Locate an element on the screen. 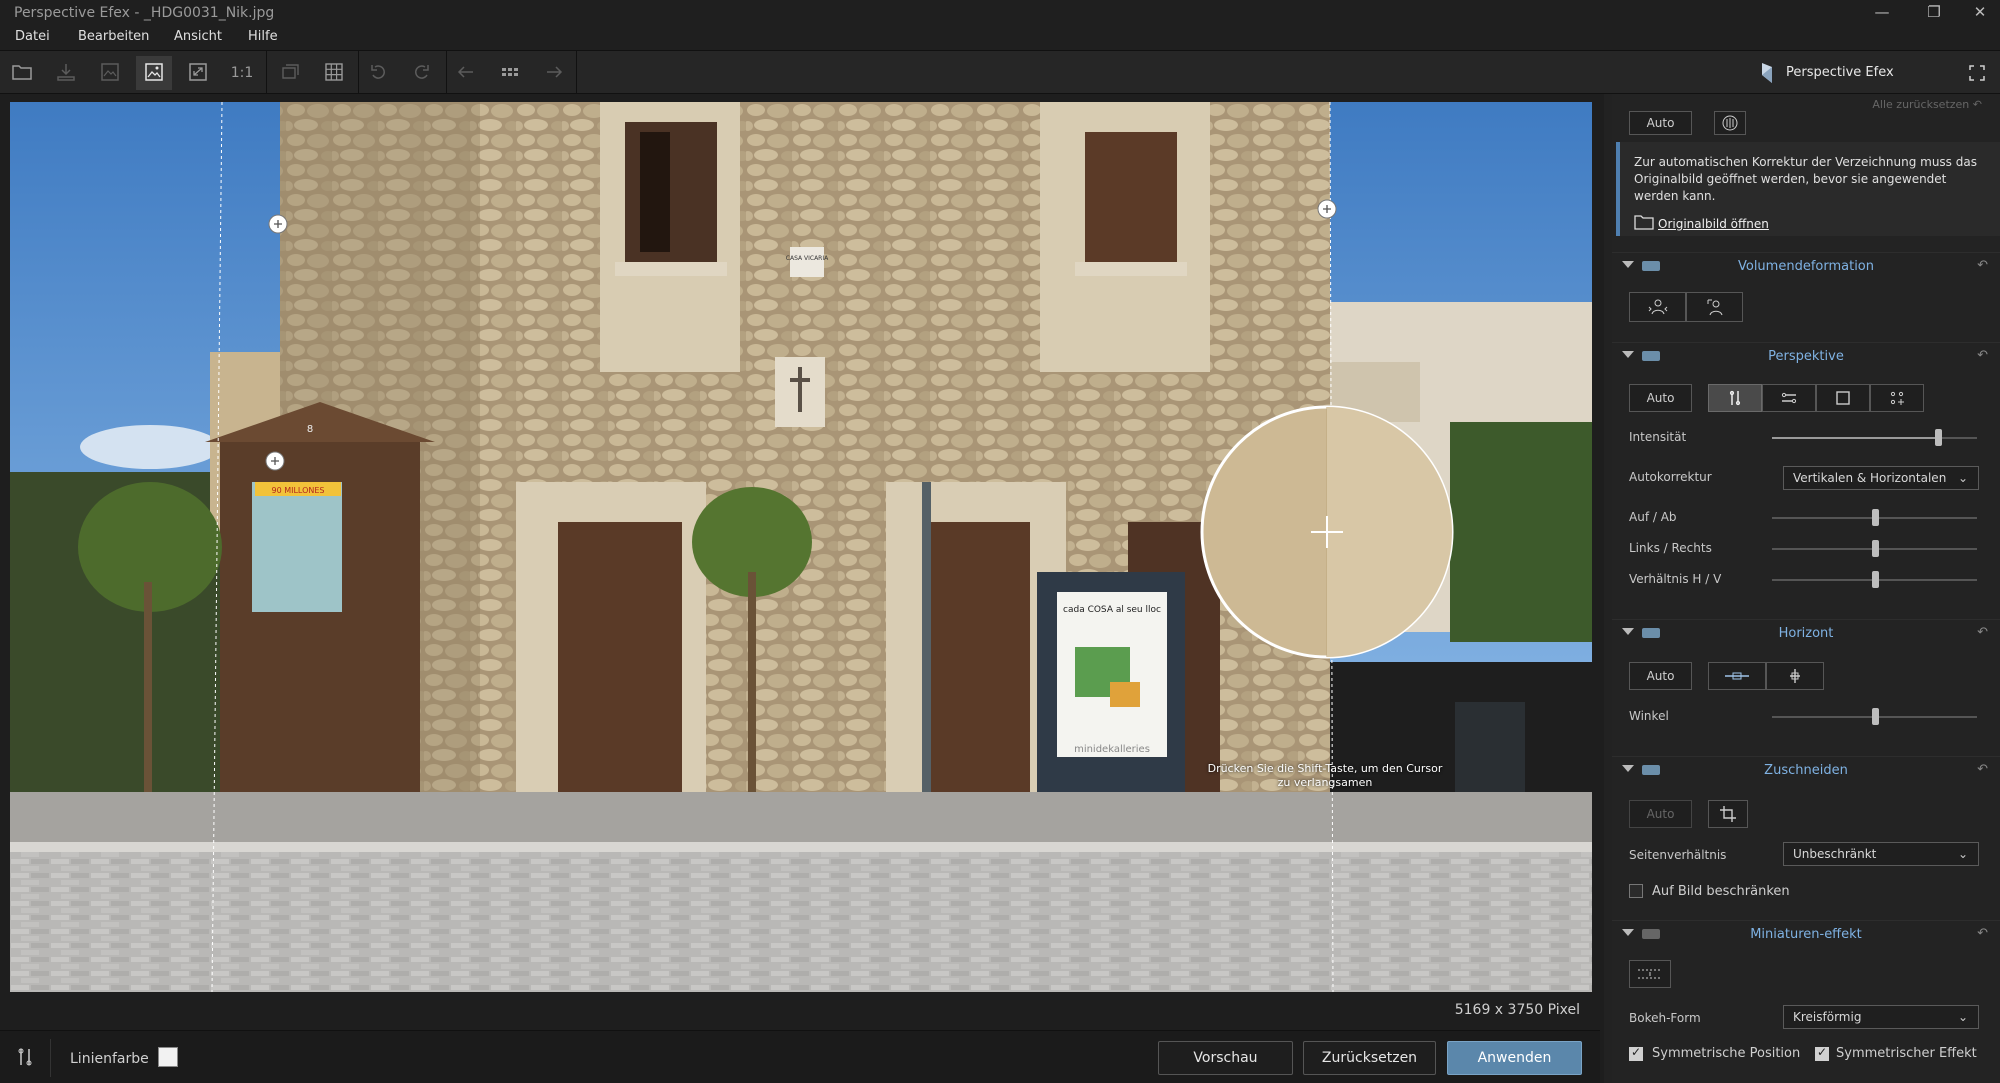 This screenshot has width=2000, height=1083. maximize-button: ❐ is located at coordinates (1934, 13).